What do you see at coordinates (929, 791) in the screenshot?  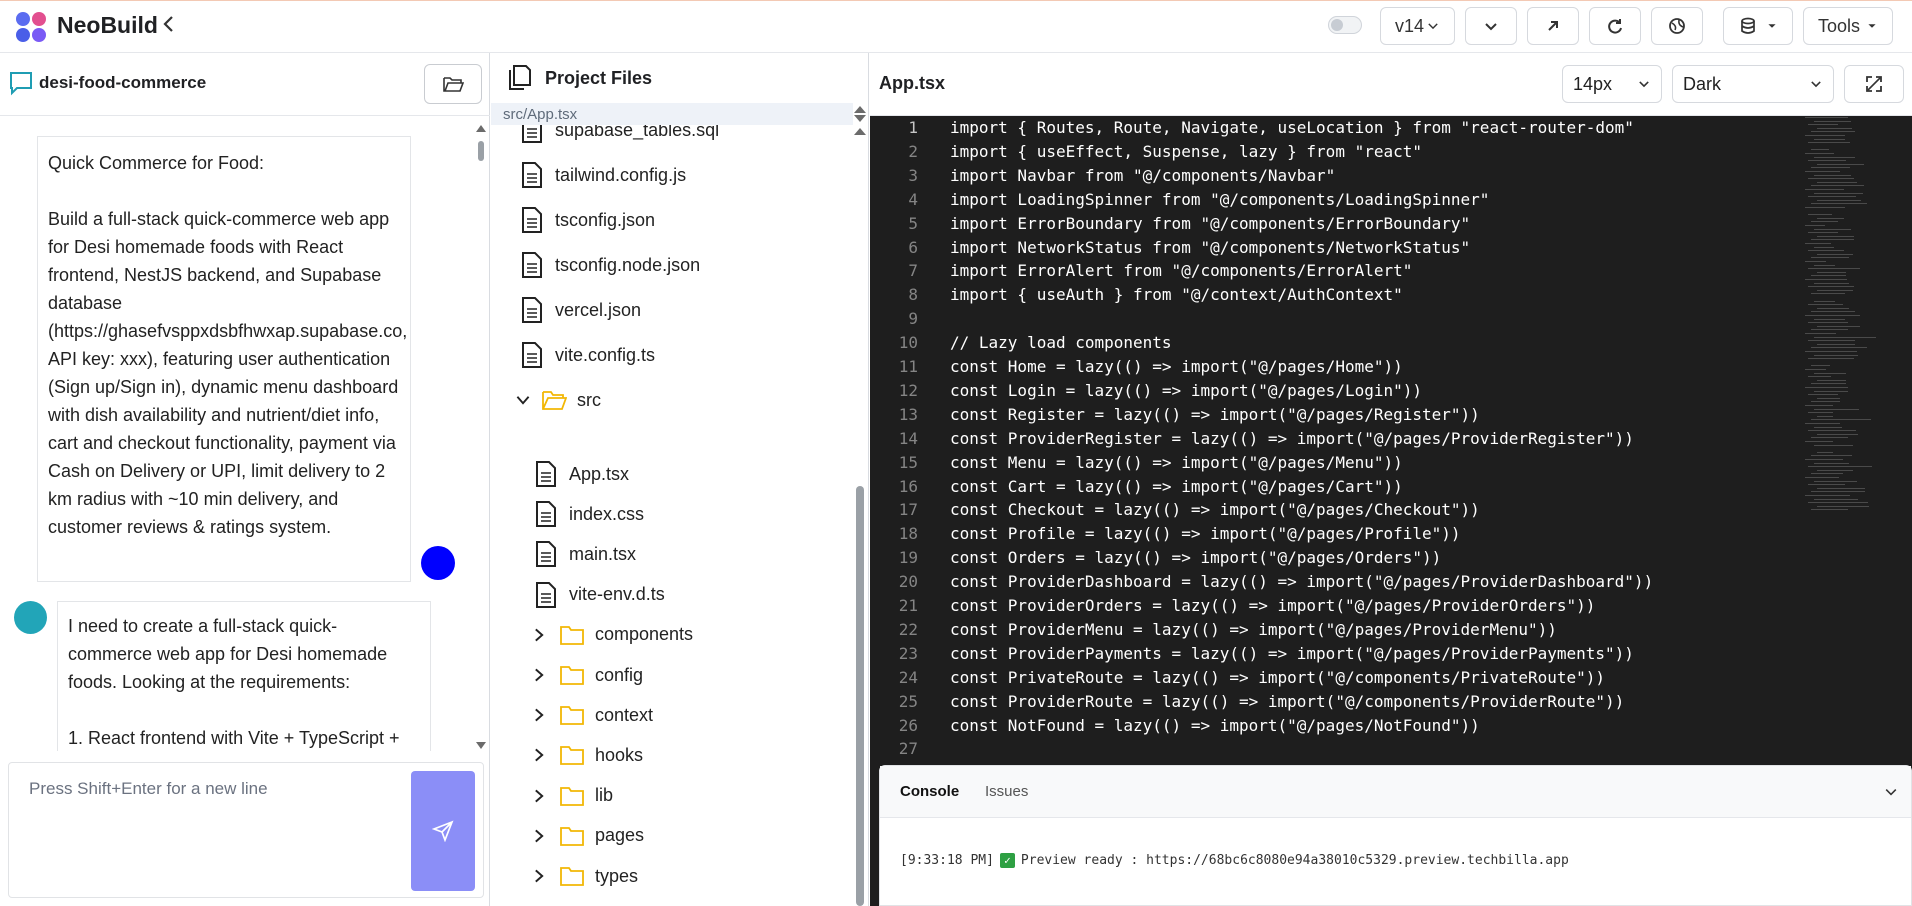 I see `tab-console: Console` at bounding box center [929, 791].